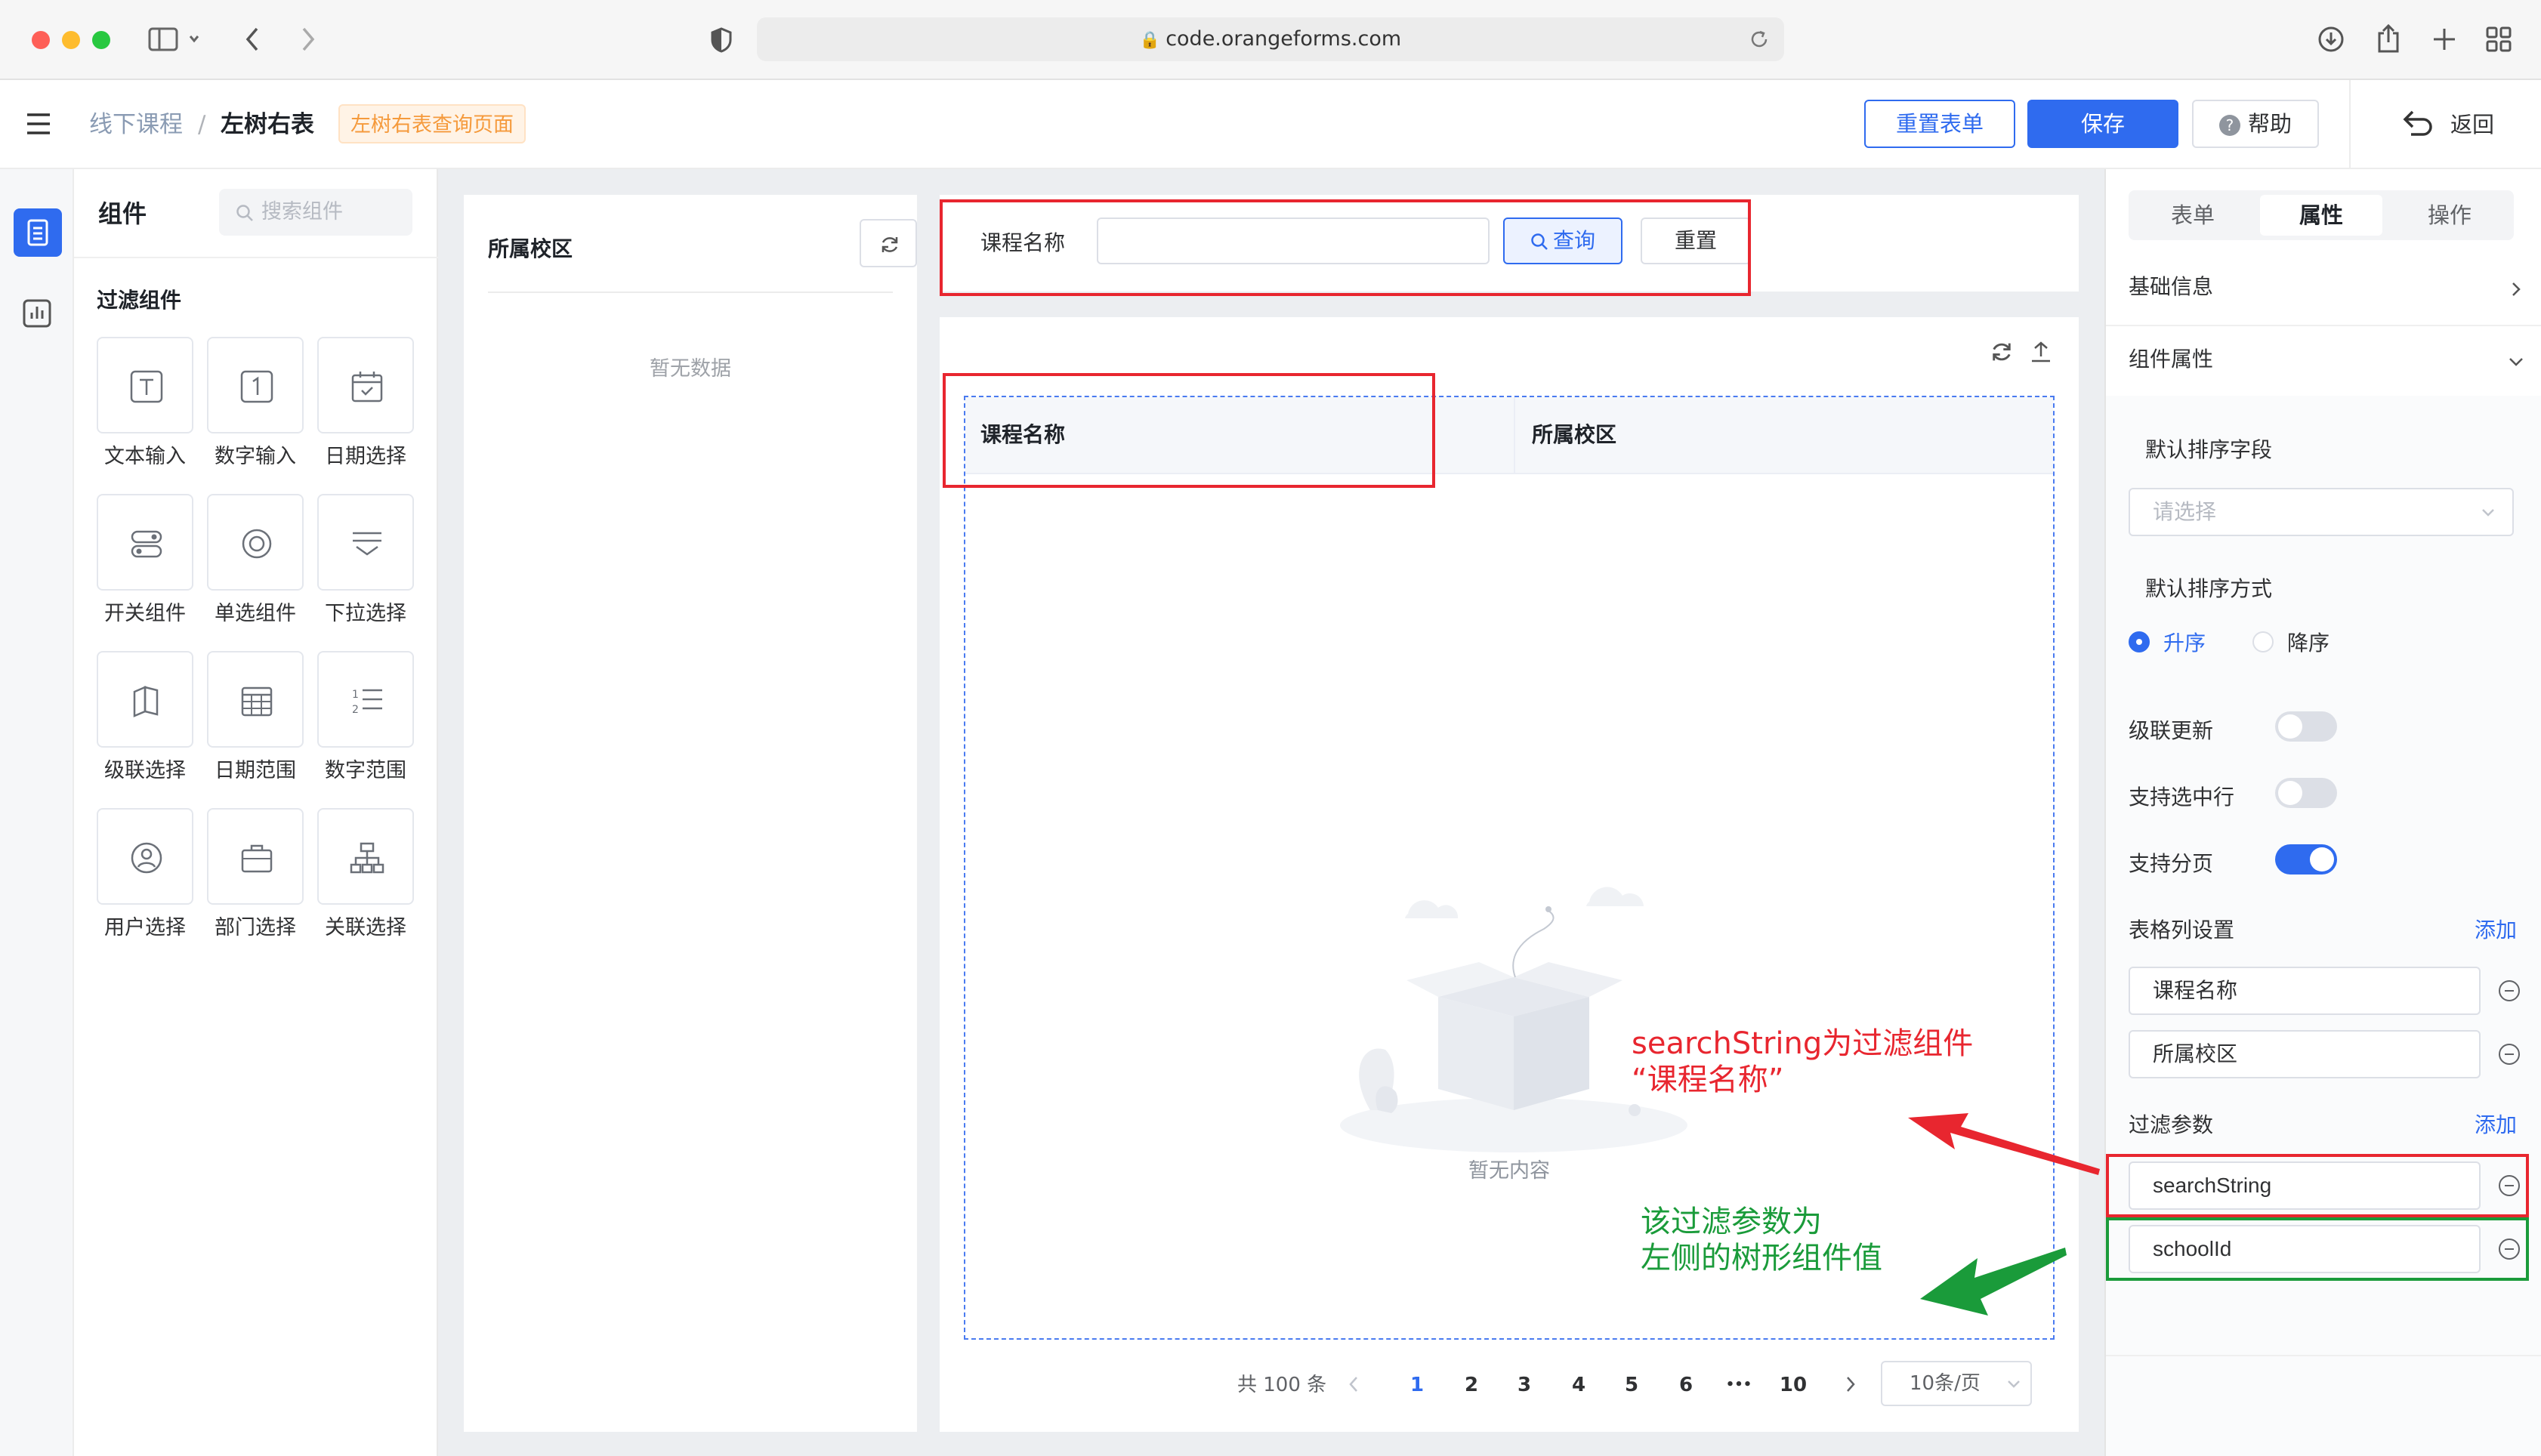 This screenshot has height=1456, width=2541. I want to click on column-header-school: 所属校区, so click(1574, 435).